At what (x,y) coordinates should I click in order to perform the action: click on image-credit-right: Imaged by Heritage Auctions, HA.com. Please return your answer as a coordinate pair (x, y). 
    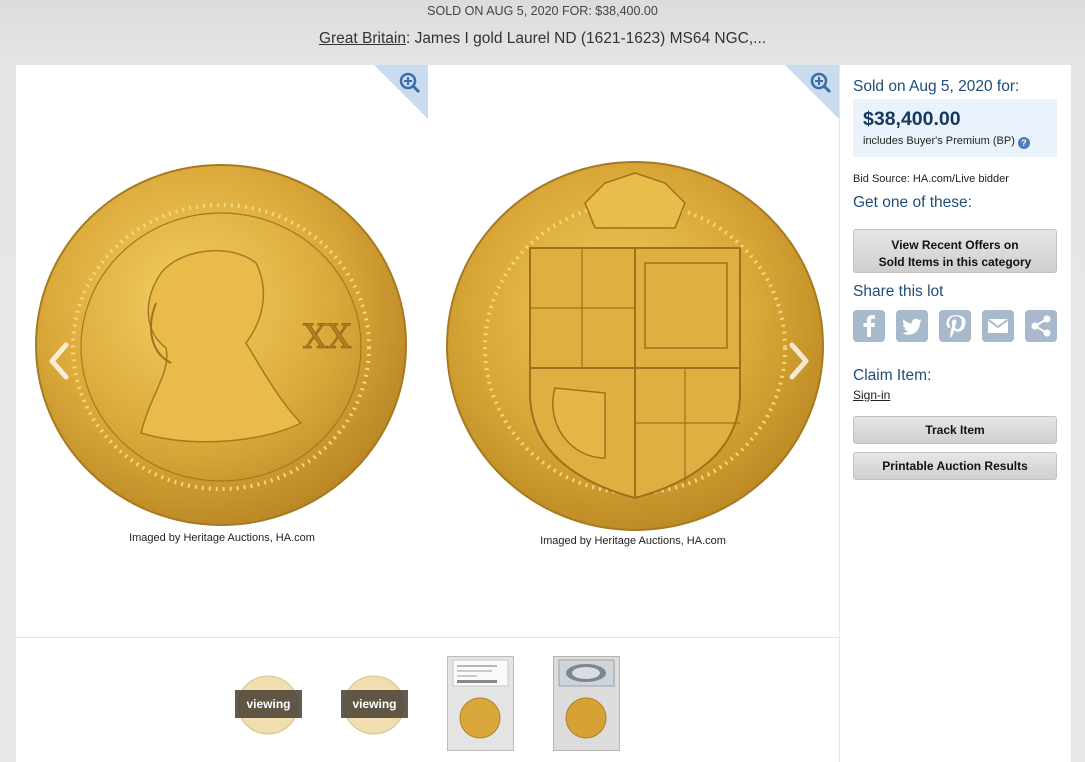
    Looking at the image, I should click on (633, 541).